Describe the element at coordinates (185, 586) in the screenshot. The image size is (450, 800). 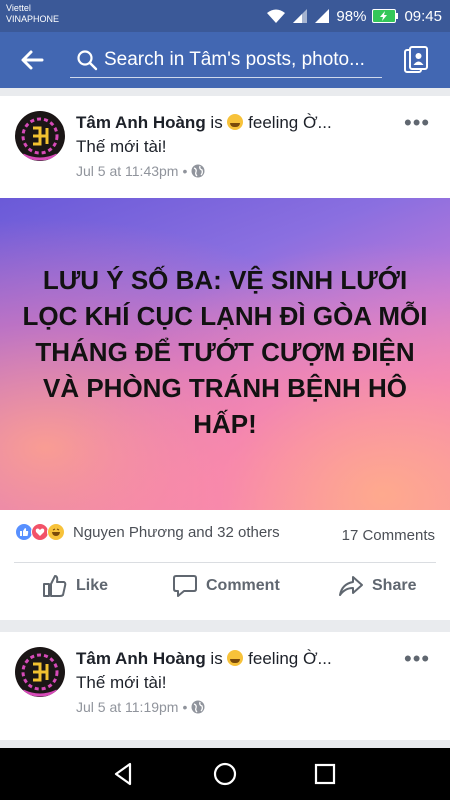
I see `comment-icon` at that location.